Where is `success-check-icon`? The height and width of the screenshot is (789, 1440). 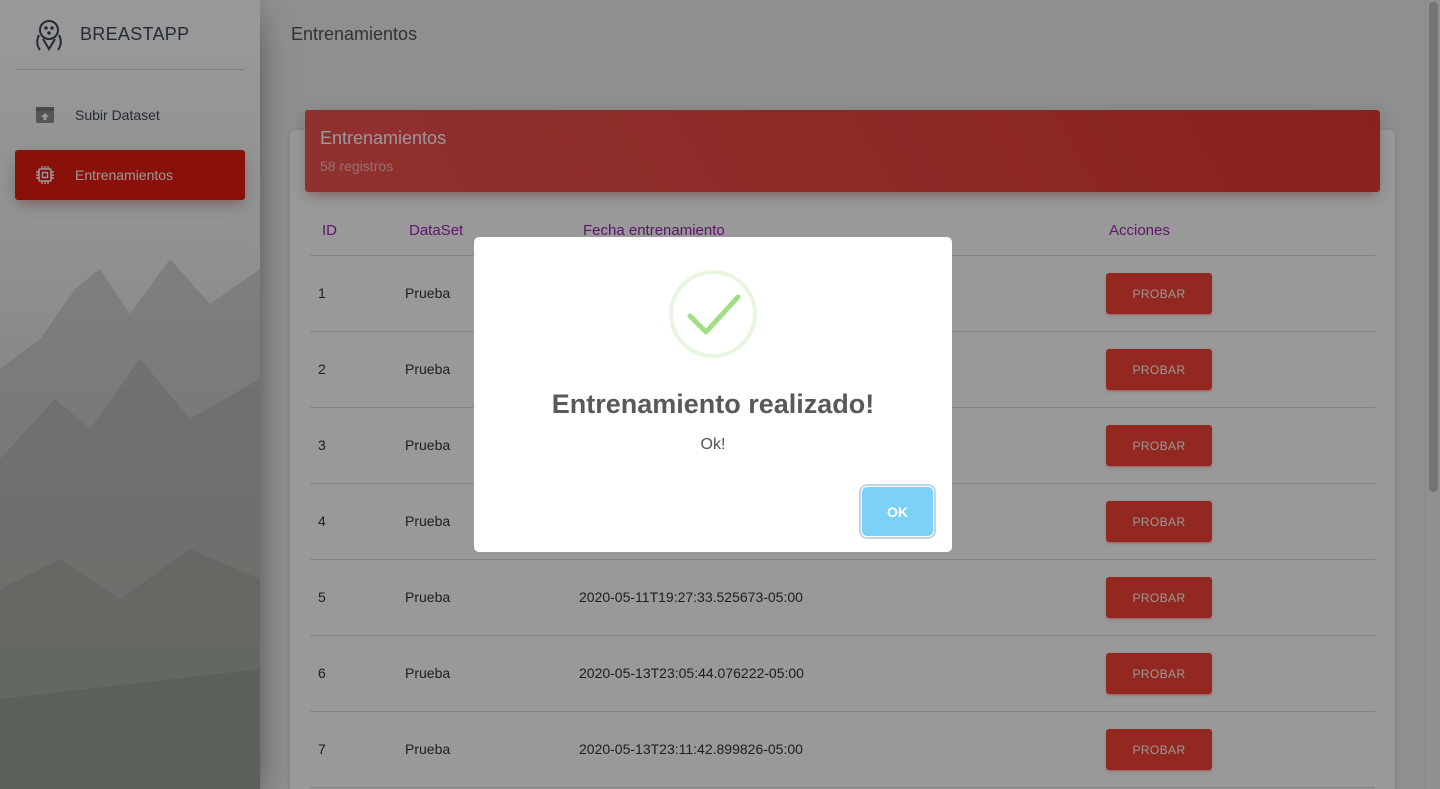
success-check-icon is located at coordinates (713, 314).